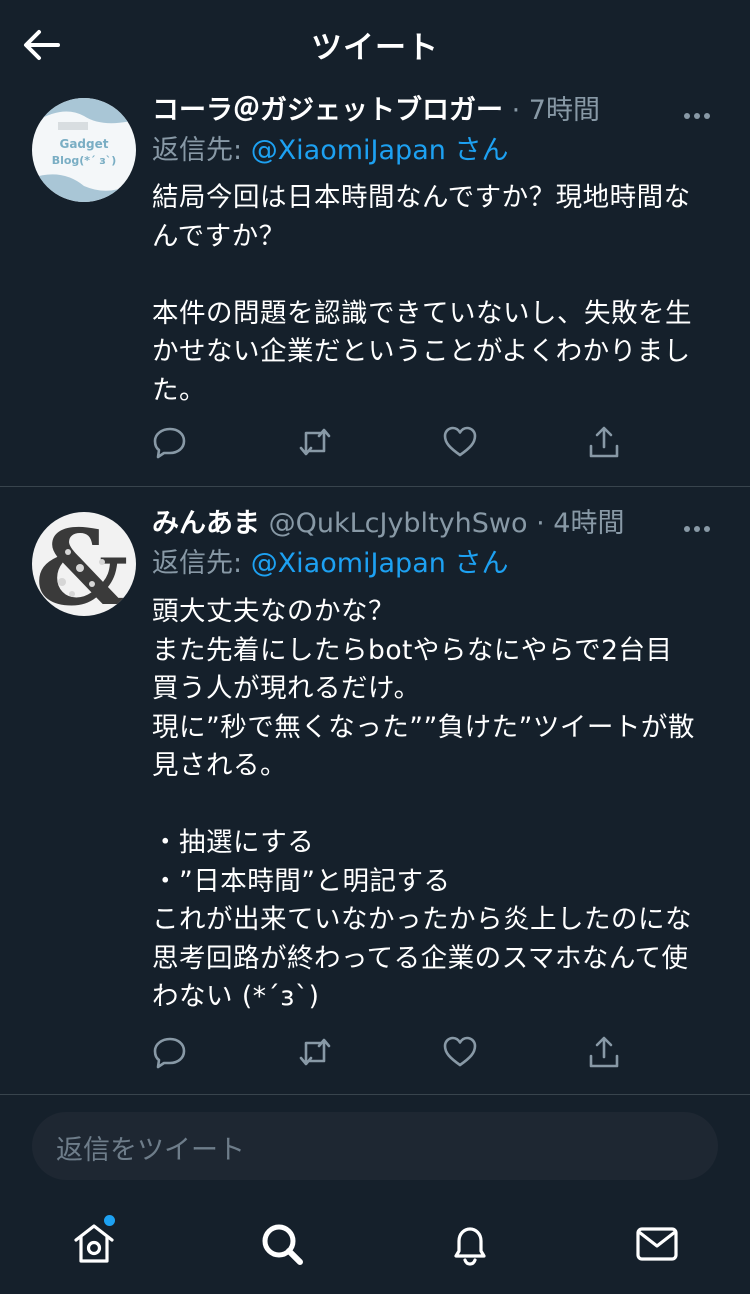 The width and height of the screenshot is (750, 1294). What do you see at coordinates (420, 958) in the screenshot?
I see `text-line: 思考回路が終わってる企業のスマホなんて使` at bounding box center [420, 958].